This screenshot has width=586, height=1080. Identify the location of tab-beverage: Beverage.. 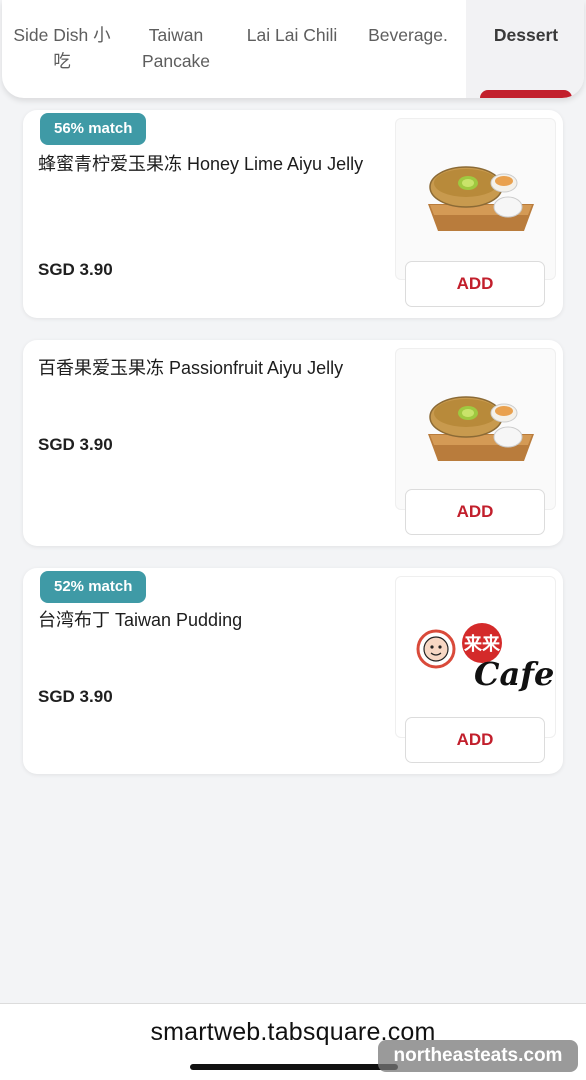
(408, 49).